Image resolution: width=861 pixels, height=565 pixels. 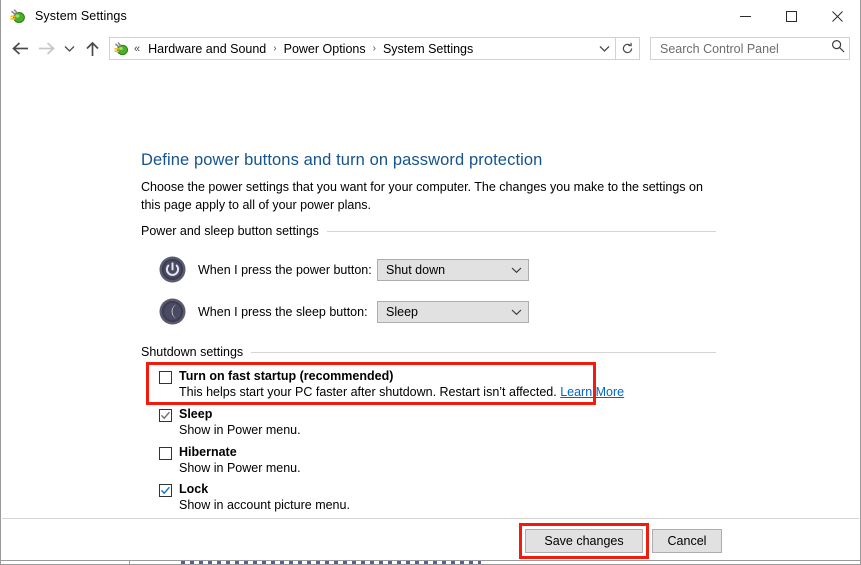 What do you see at coordinates (430, 16) in the screenshot?
I see `title-bar: System Settings` at bounding box center [430, 16].